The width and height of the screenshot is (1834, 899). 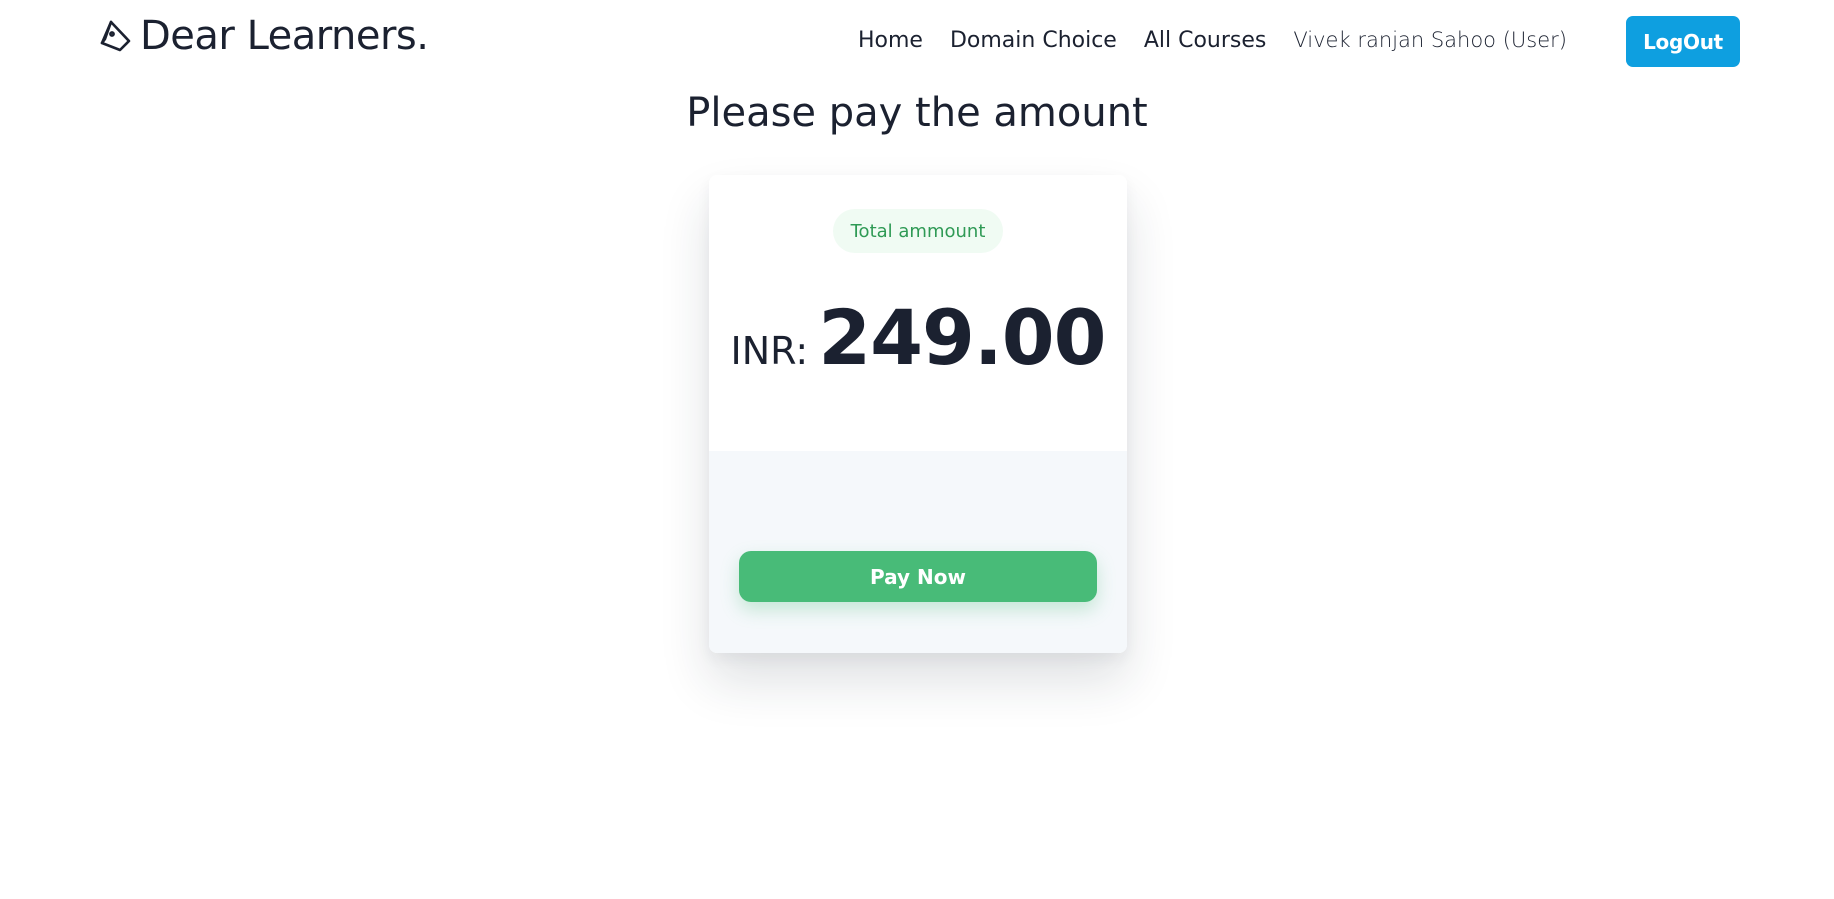 I want to click on payment-card: Total ammount INR: 249.00 Pay Now, so click(x=918, y=414).